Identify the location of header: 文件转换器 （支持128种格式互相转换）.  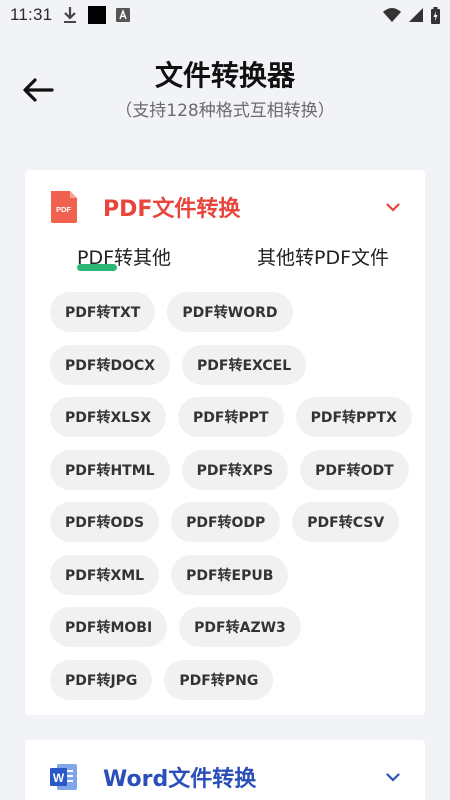
(225, 85).